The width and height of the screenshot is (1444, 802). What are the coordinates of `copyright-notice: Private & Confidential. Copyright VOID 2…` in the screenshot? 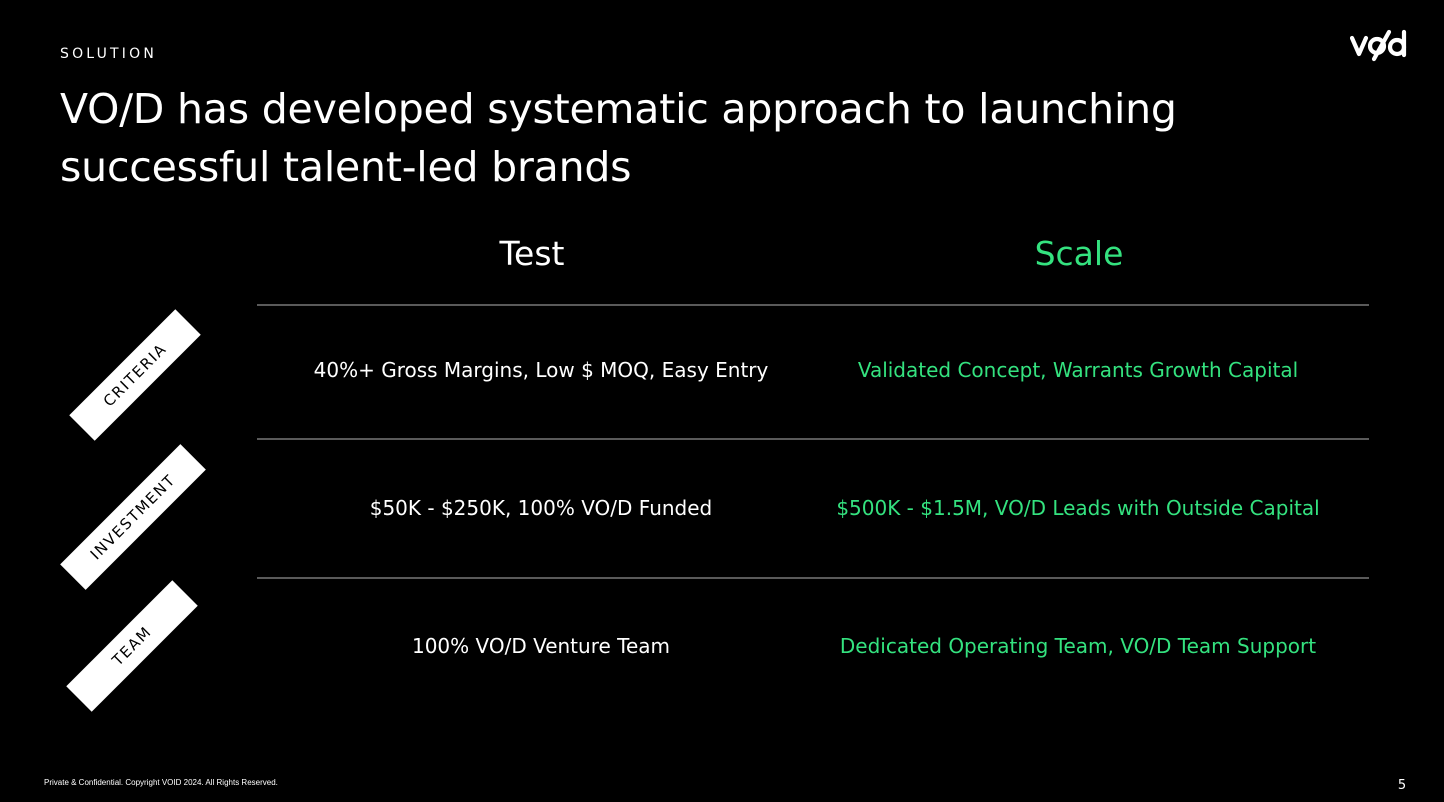 It's located at (161, 782).